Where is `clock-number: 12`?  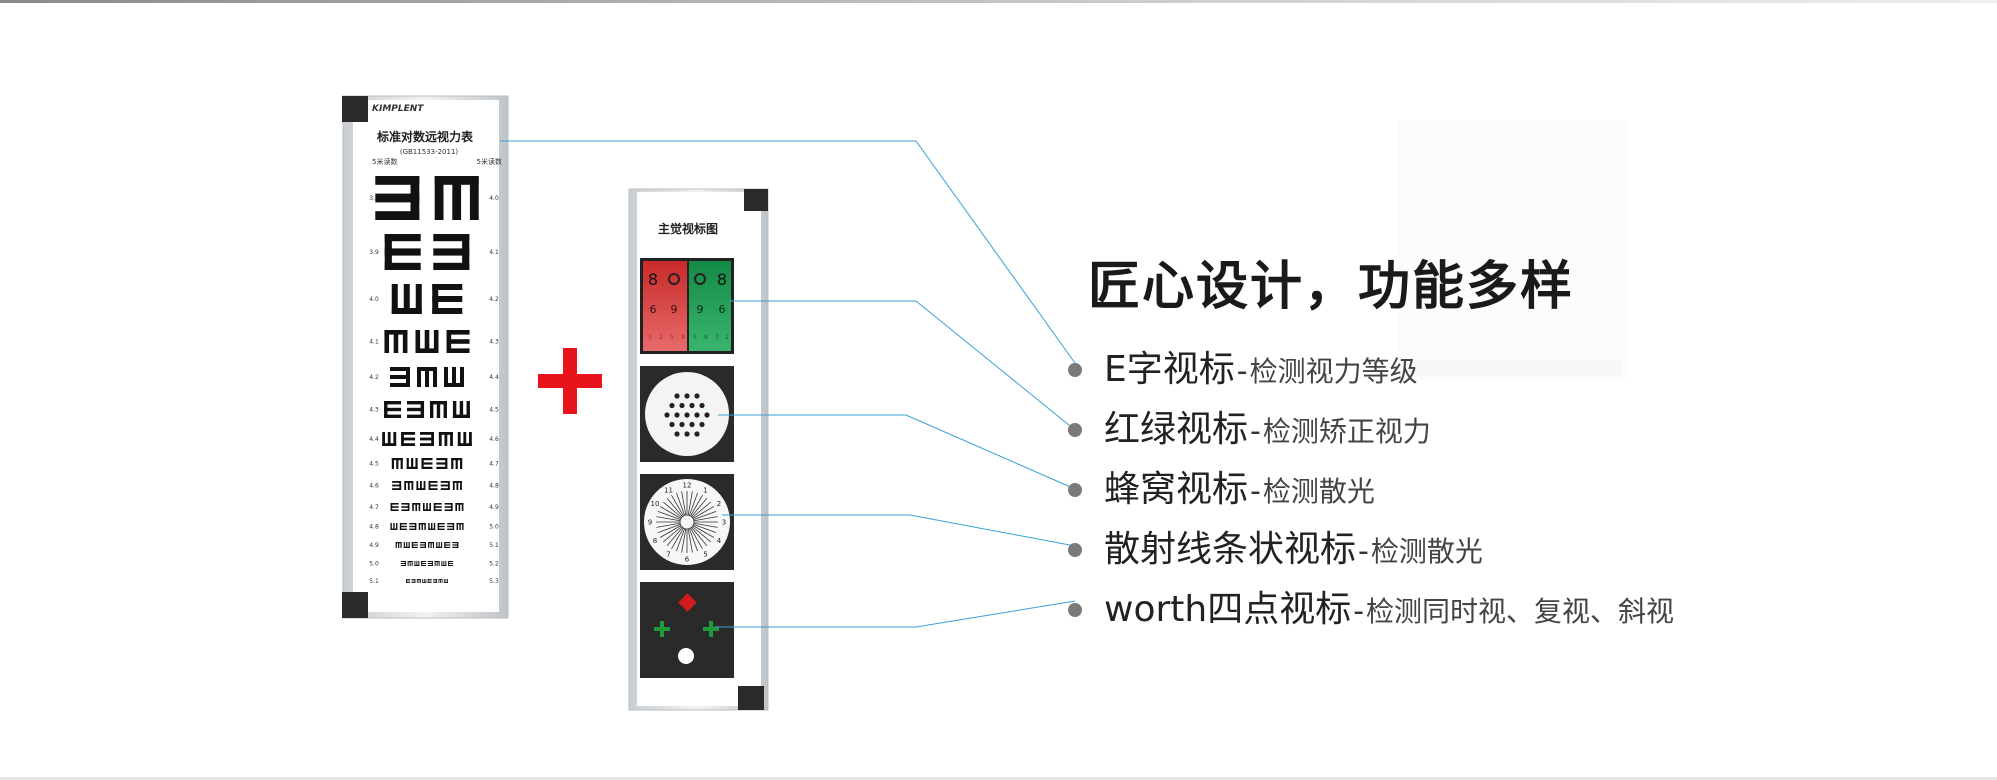 clock-number: 12 is located at coordinates (687, 486).